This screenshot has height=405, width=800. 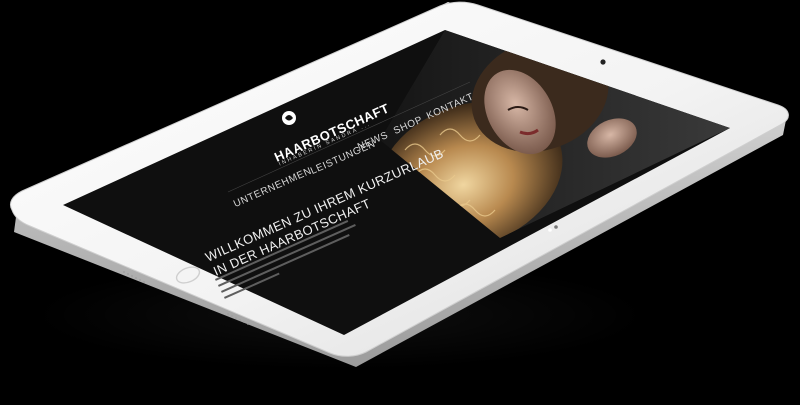 I want to click on brand-name: HAARBOTSCHAFT, so click(x=332, y=132).